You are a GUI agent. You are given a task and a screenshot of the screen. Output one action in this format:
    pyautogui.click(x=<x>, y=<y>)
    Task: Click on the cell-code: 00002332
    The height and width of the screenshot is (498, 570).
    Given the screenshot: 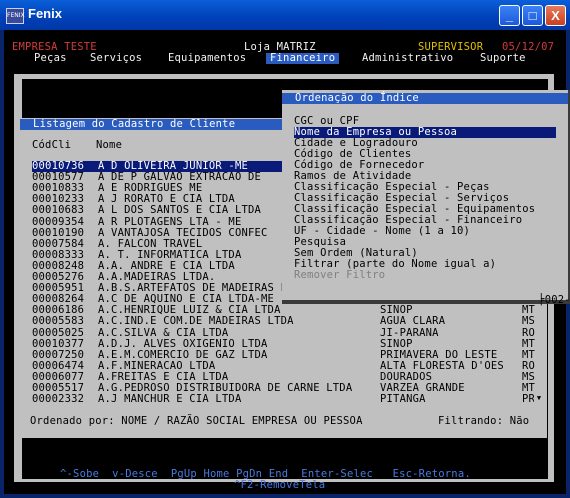 What is the action you would take?
    pyautogui.click(x=58, y=399)
    